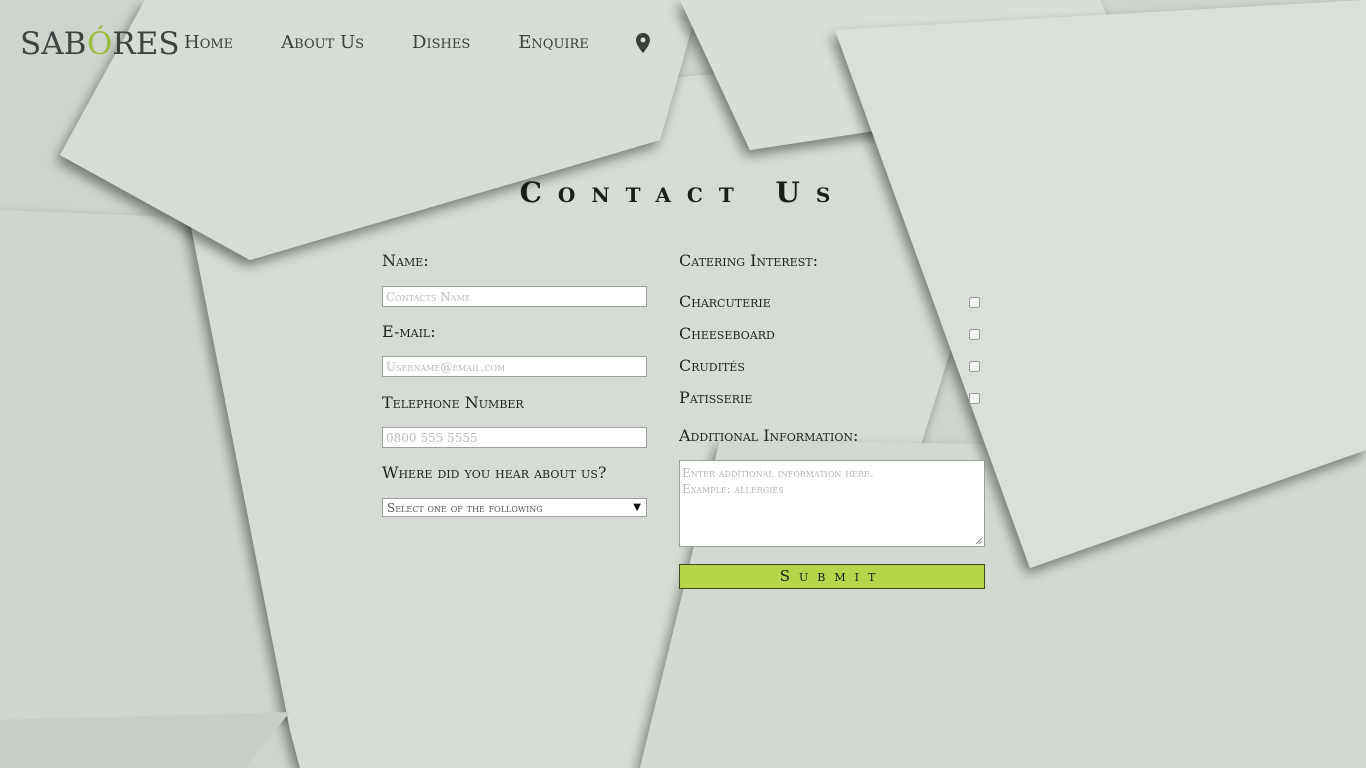  Describe the element at coordinates (974, 366) in the screenshot. I see `crudites-checkbox` at that location.